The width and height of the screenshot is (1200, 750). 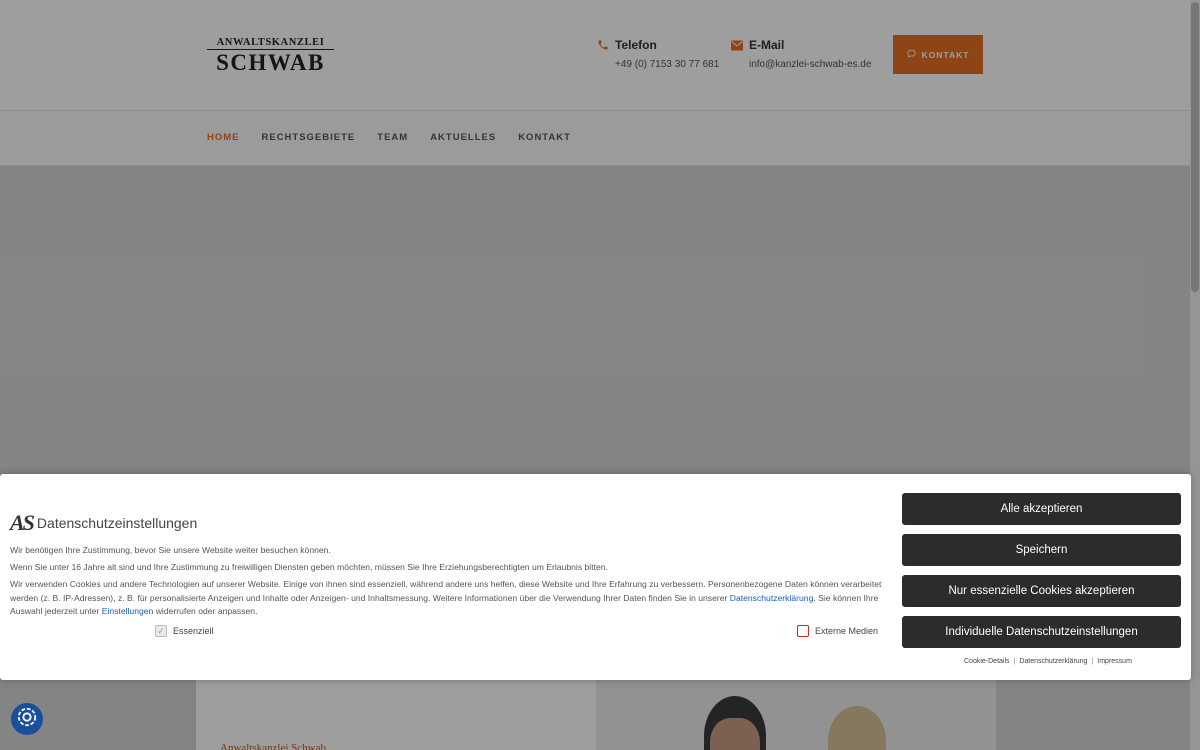 I want to click on settings-link: Einstellungen, so click(x=128, y=611).